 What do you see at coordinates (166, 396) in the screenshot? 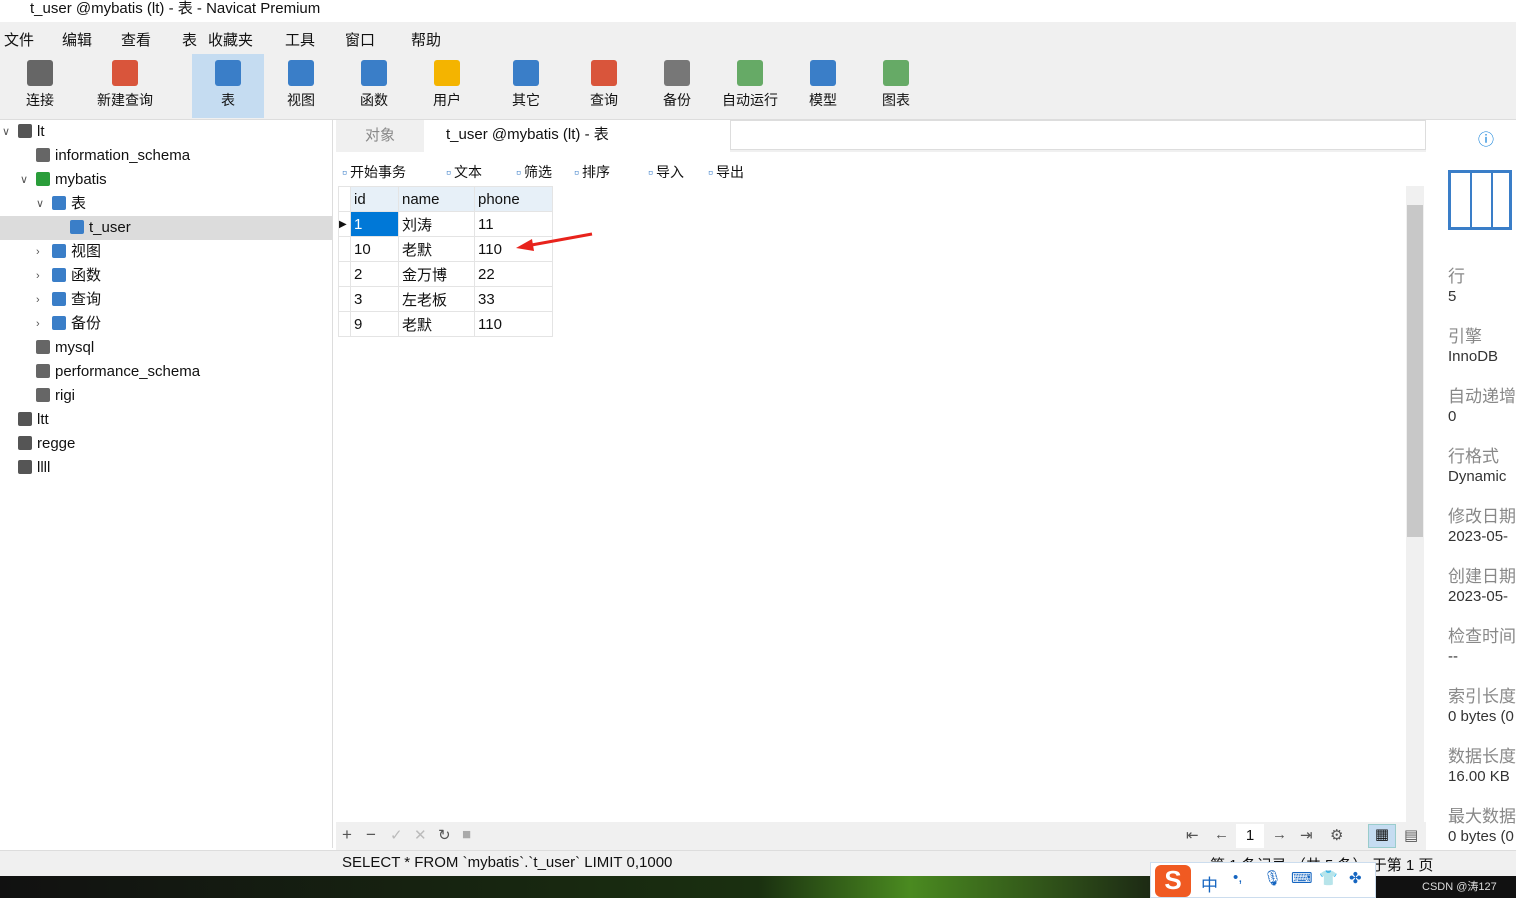
I see `tree-item: rigi` at bounding box center [166, 396].